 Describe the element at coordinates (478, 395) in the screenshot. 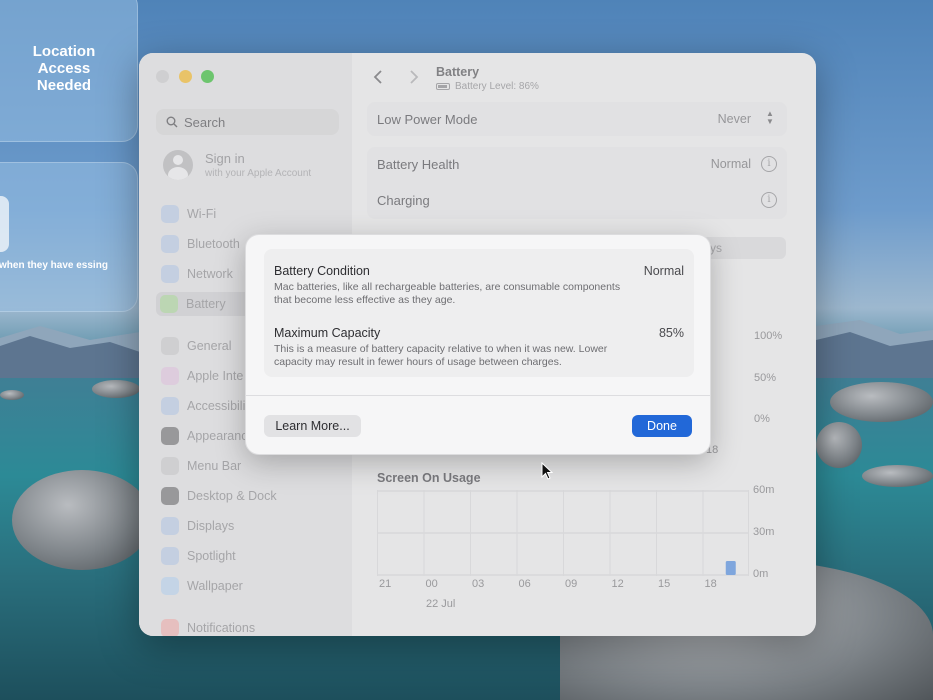

I see `sheet-divider` at that location.